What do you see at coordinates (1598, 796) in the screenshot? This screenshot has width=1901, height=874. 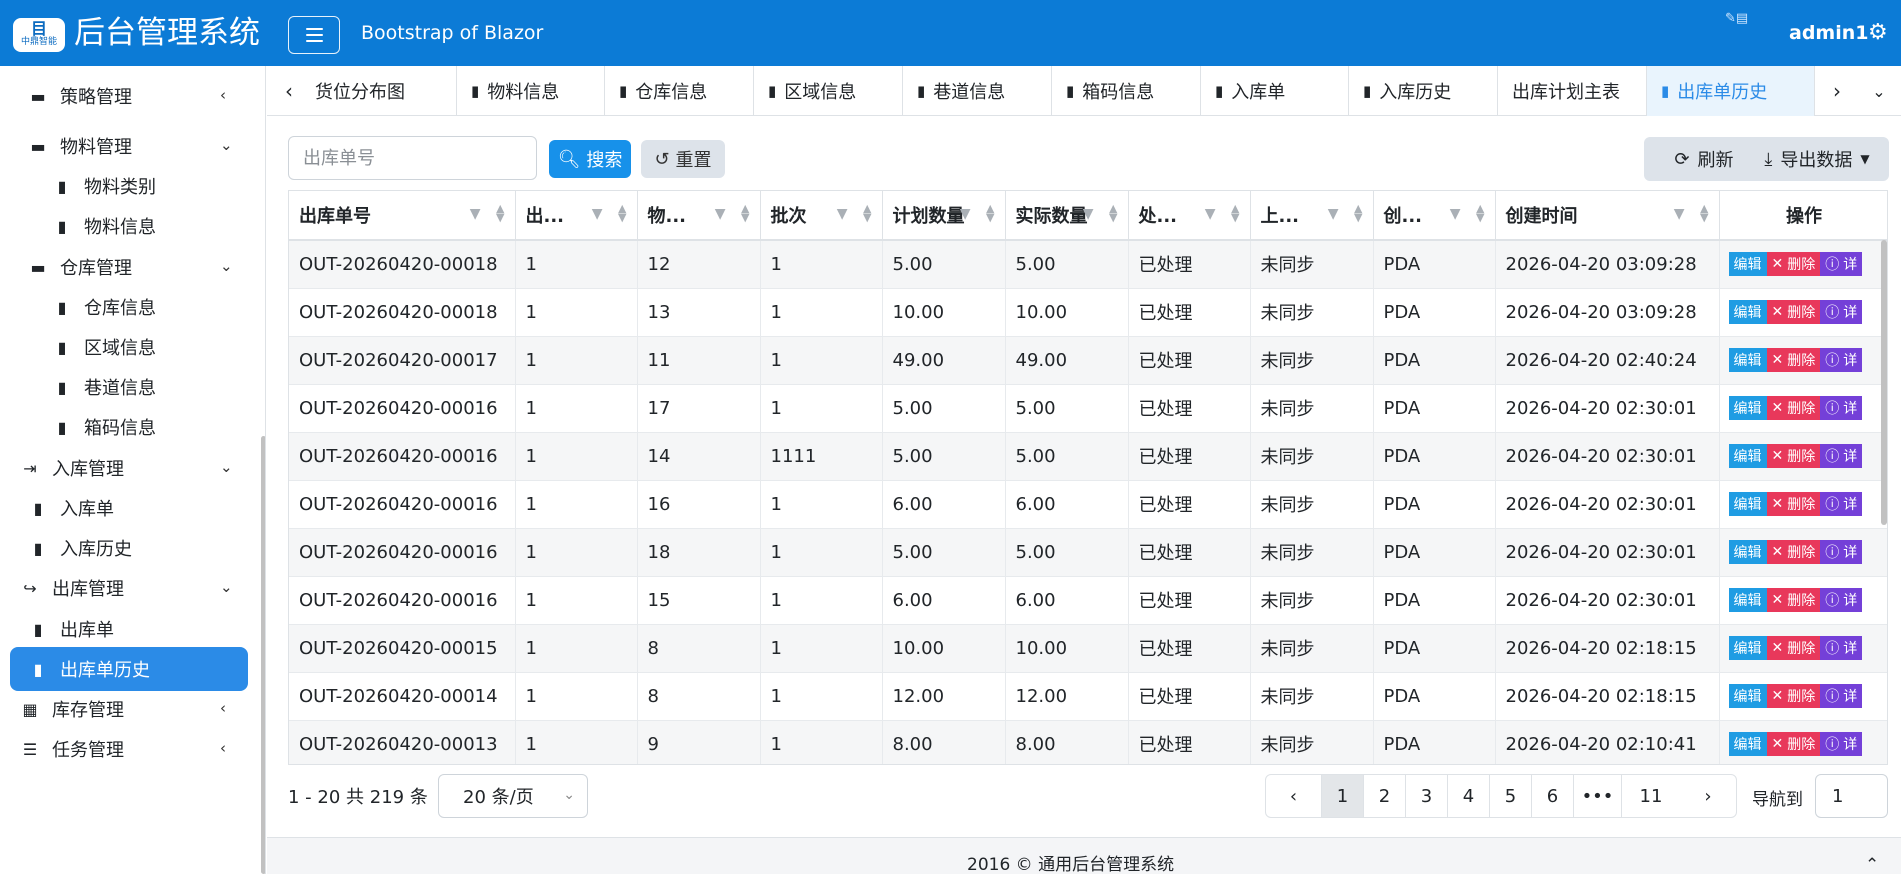 I see `page-ellipsis: •••` at bounding box center [1598, 796].